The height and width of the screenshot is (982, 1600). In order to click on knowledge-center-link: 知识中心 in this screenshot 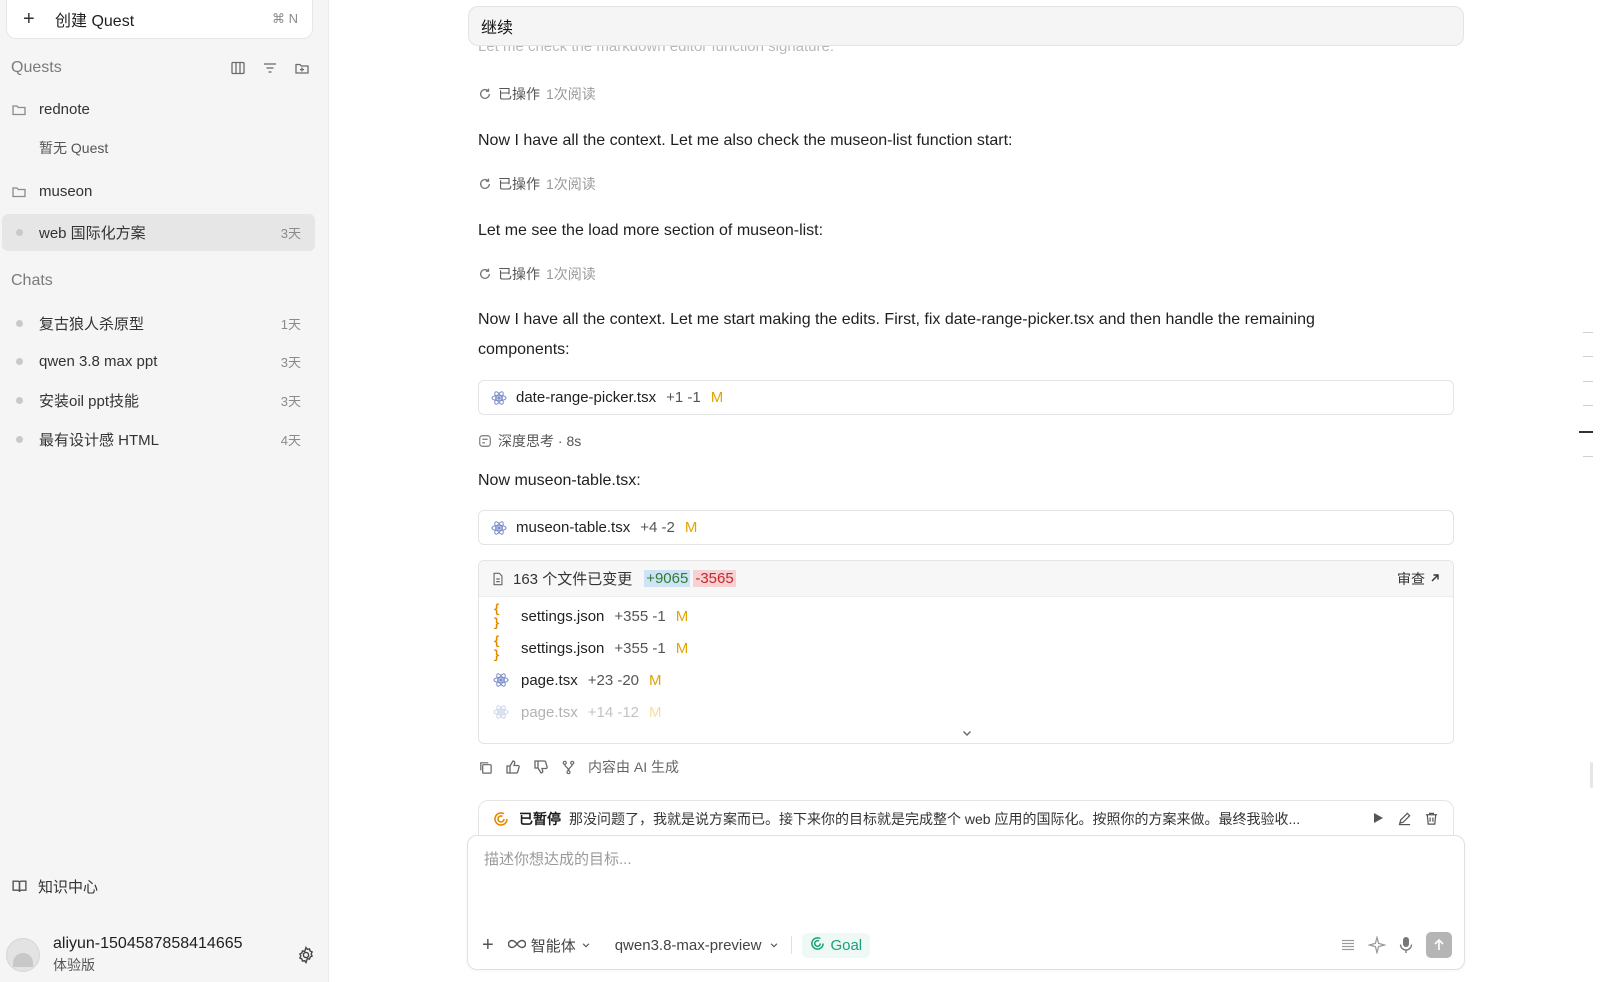, I will do `click(54, 886)`.